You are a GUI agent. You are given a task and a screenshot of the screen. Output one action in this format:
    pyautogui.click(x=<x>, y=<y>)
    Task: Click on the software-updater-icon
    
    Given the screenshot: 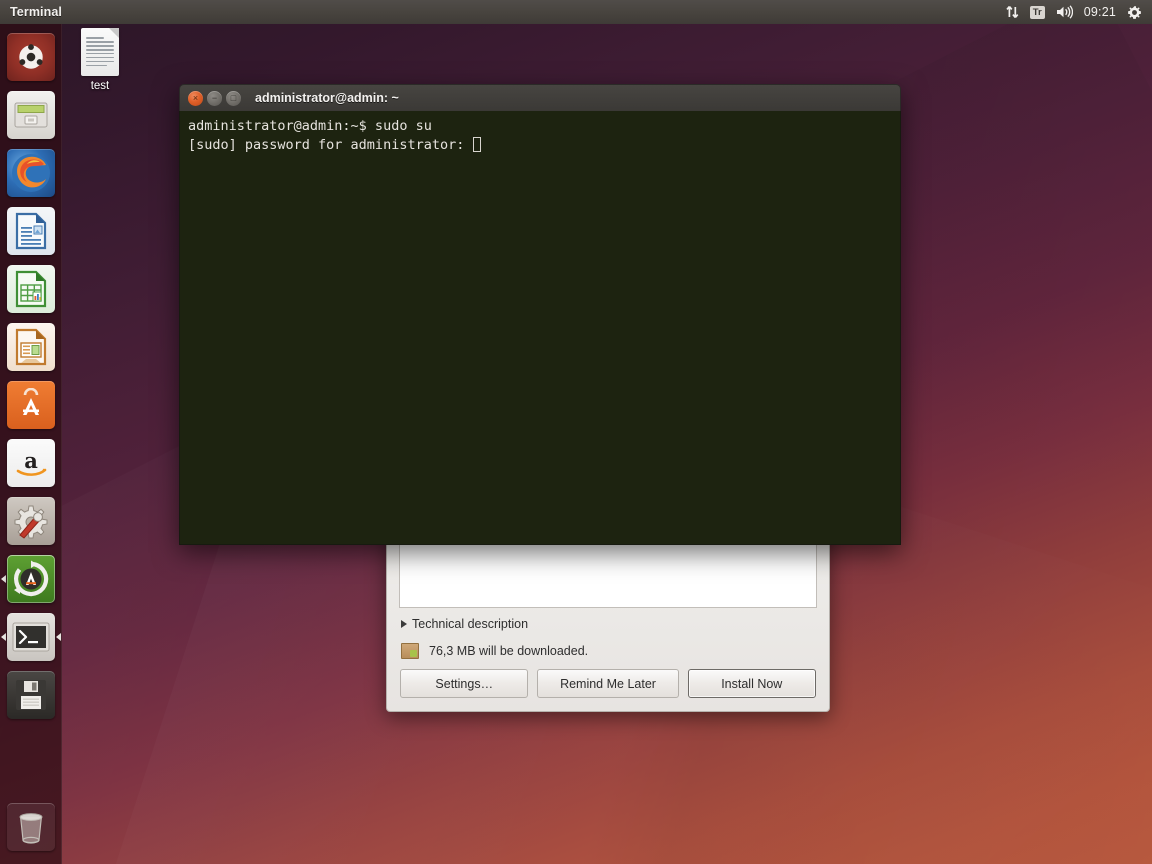 What is the action you would take?
    pyautogui.click(x=31, y=579)
    